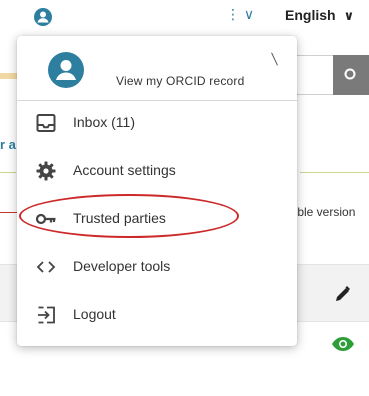  What do you see at coordinates (122, 266) in the screenshot?
I see `menu-item-label: Developer tools` at bounding box center [122, 266].